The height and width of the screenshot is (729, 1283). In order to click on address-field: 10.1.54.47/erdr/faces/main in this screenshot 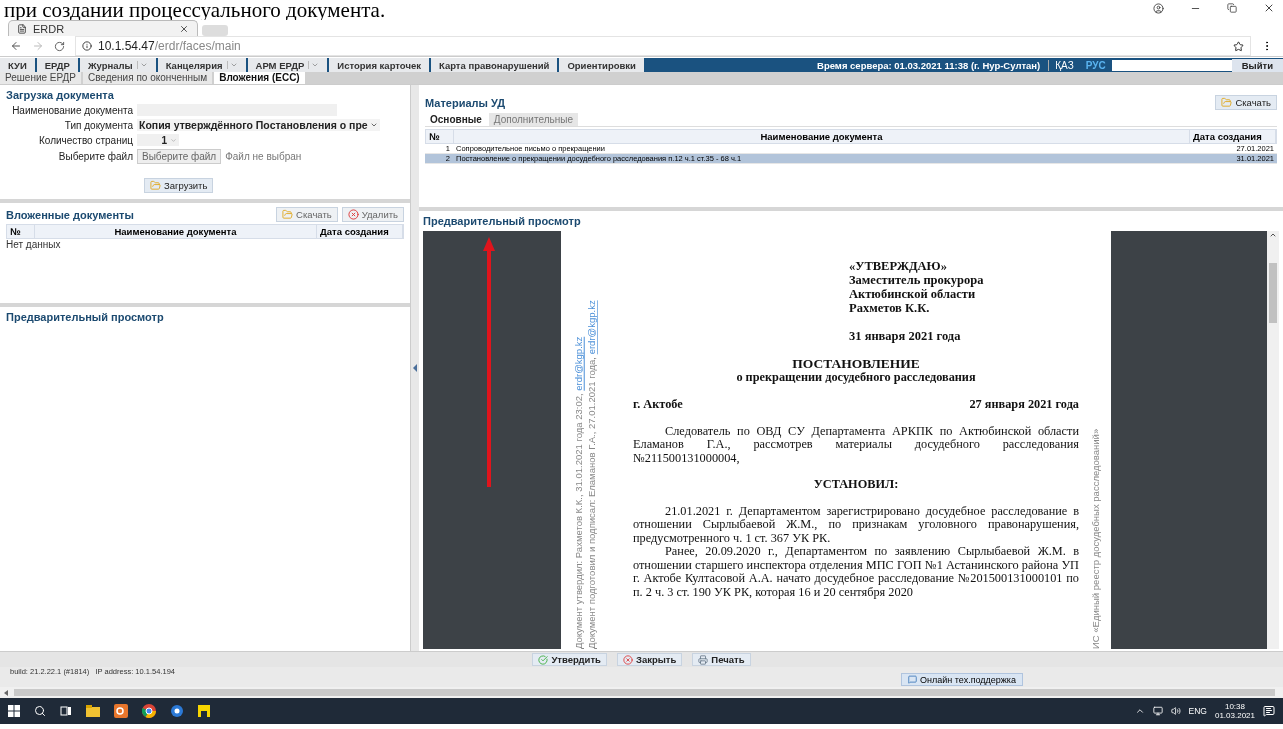, I will do `click(663, 46)`.